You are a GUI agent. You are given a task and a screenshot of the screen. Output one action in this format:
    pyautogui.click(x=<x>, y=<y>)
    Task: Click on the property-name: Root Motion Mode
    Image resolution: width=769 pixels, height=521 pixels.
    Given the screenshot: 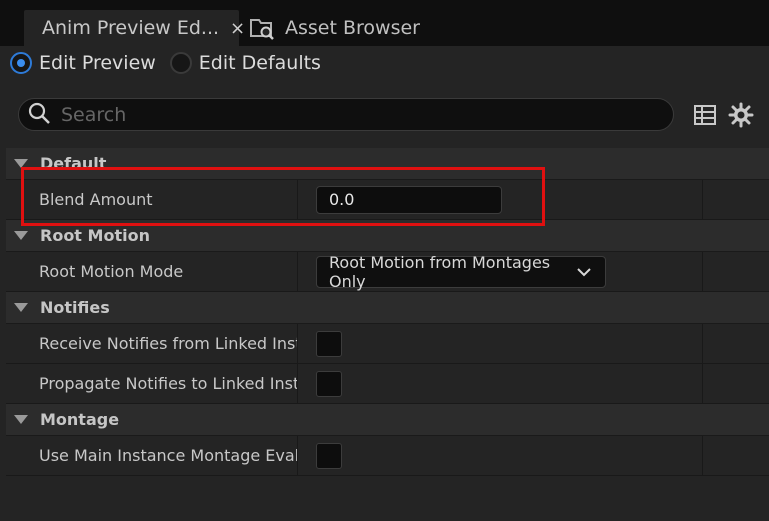 What is the action you would take?
    pyautogui.click(x=152, y=271)
    